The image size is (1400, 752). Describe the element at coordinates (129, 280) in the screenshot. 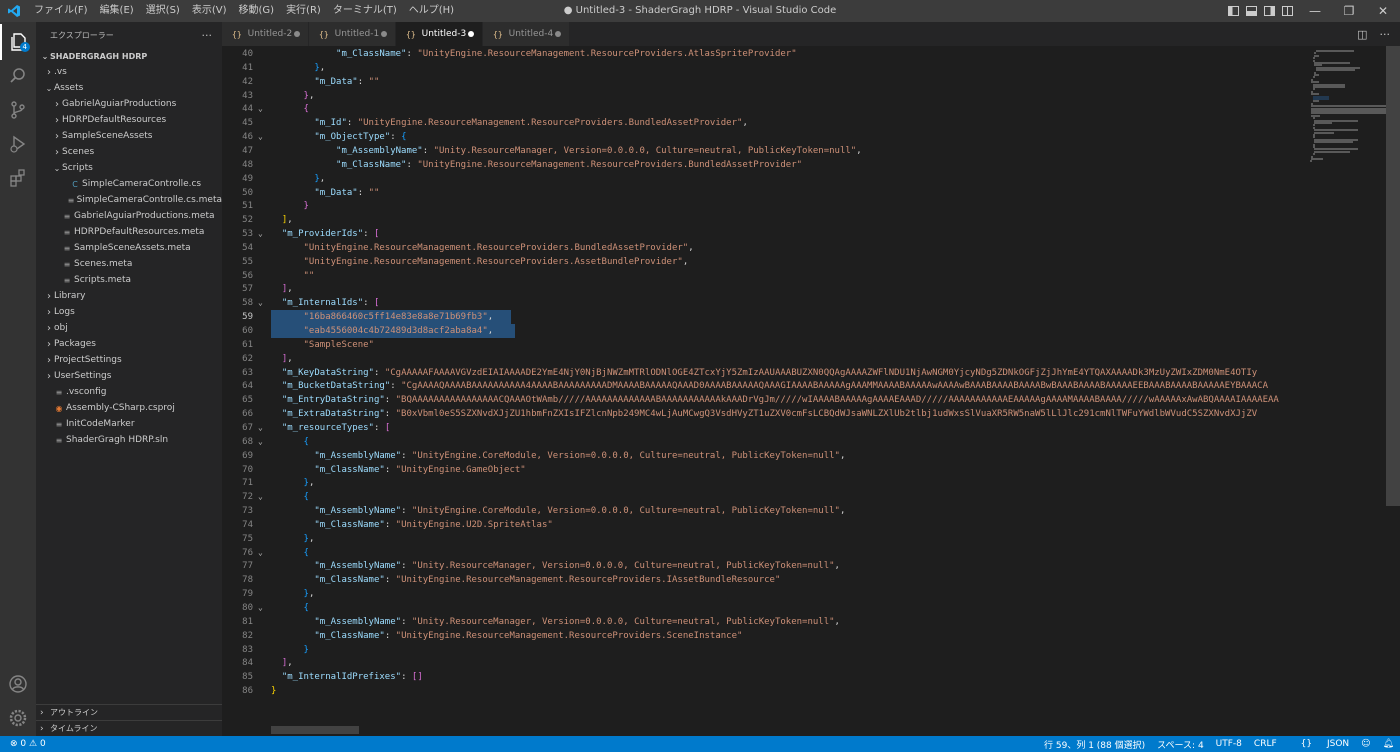

I see `tree-file: ≡ Scripts.meta` at that location.